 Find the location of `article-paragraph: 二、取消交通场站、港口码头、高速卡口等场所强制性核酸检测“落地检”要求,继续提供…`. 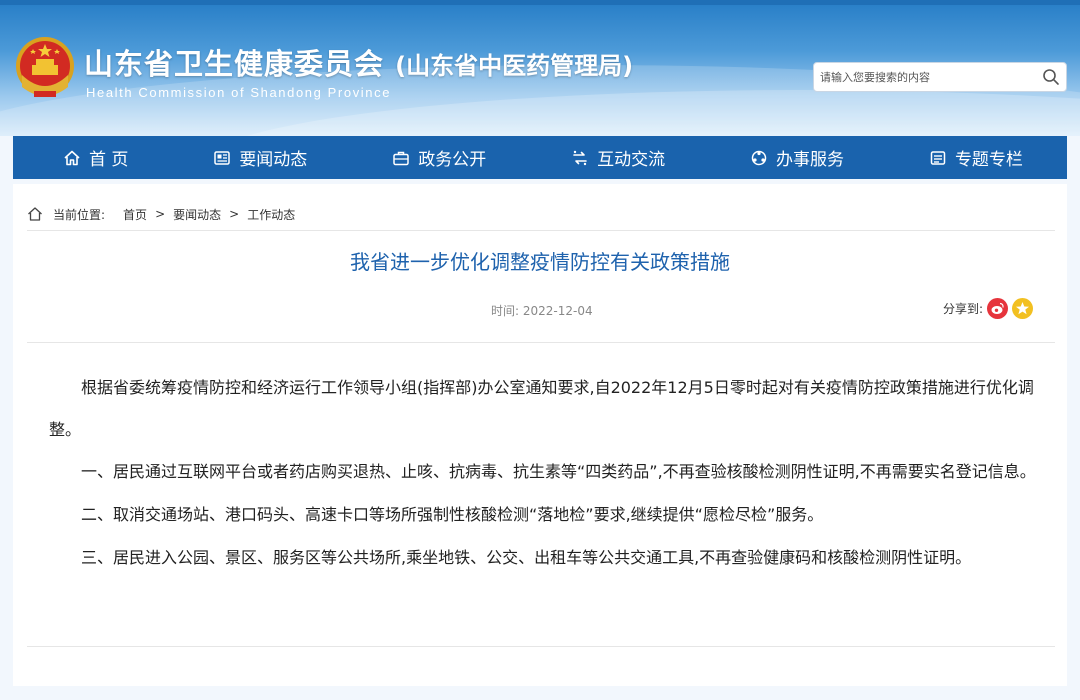

article-paragraph: 二、取消交通场站、港口码头、高速卡口等场所强制性核酸检测“落地检”要求,继续提供… is located at coordinates (452, 514).